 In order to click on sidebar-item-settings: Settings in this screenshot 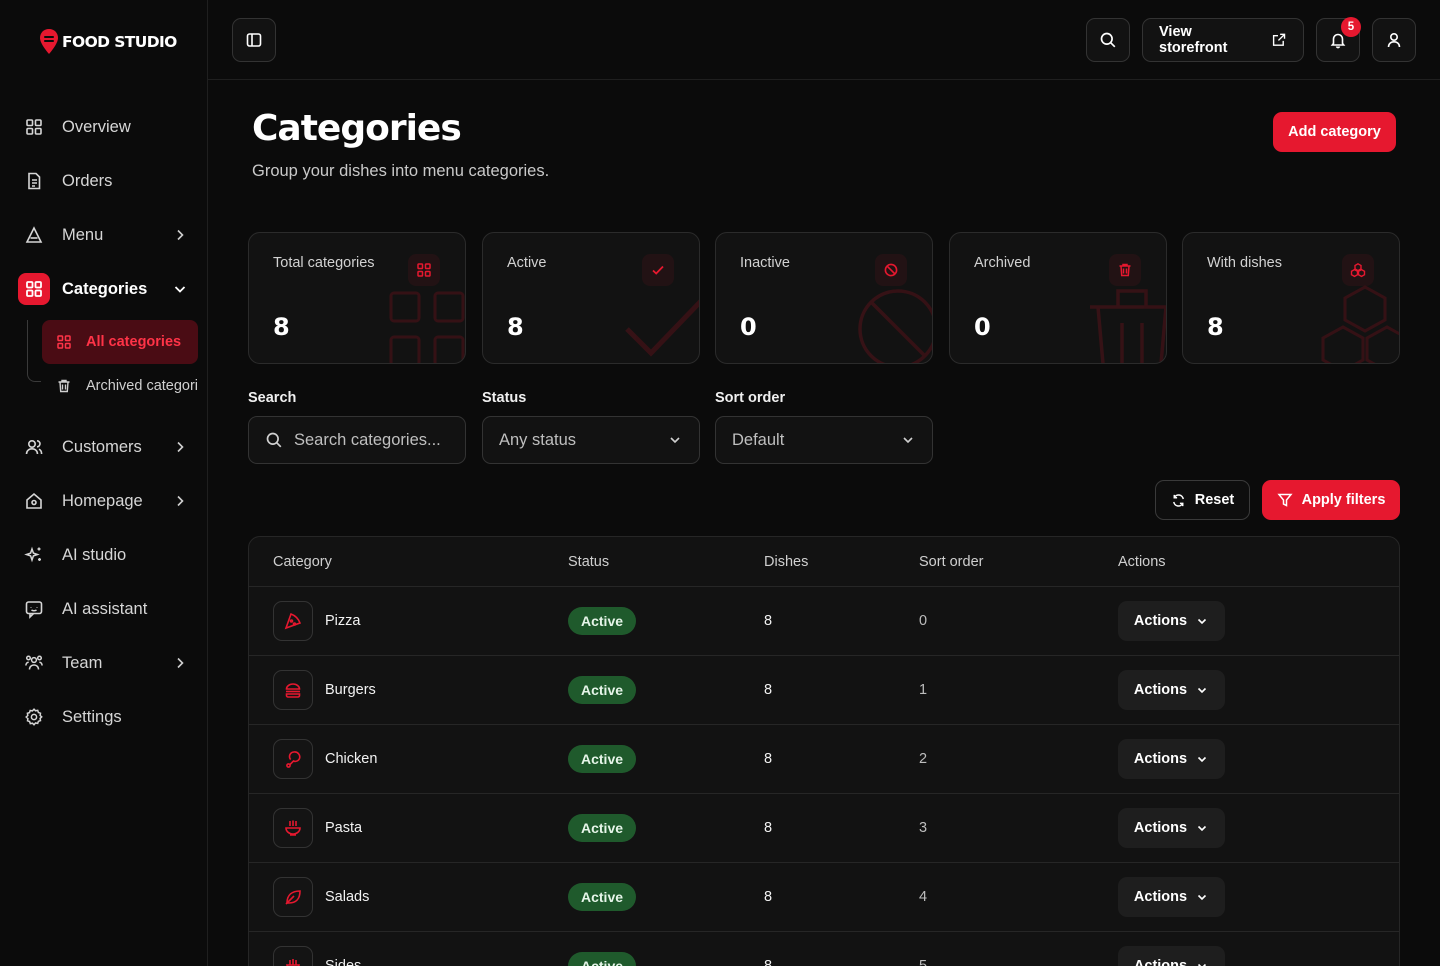, I will do `click(108, 717)`.